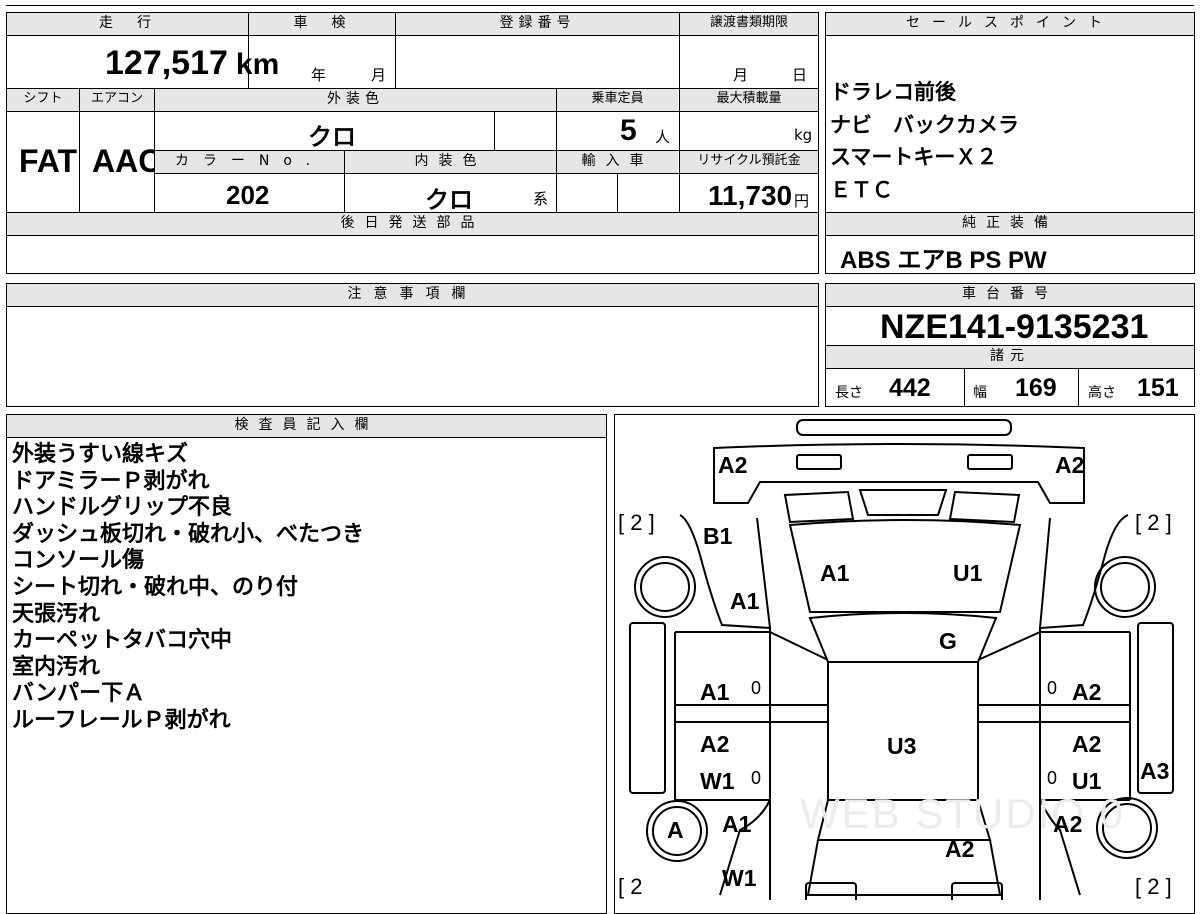 The height and width of the screenshot is (914, 1200). I want to click on inspector-note: ドアミラーＰ剥がれ, so click(111, 481).